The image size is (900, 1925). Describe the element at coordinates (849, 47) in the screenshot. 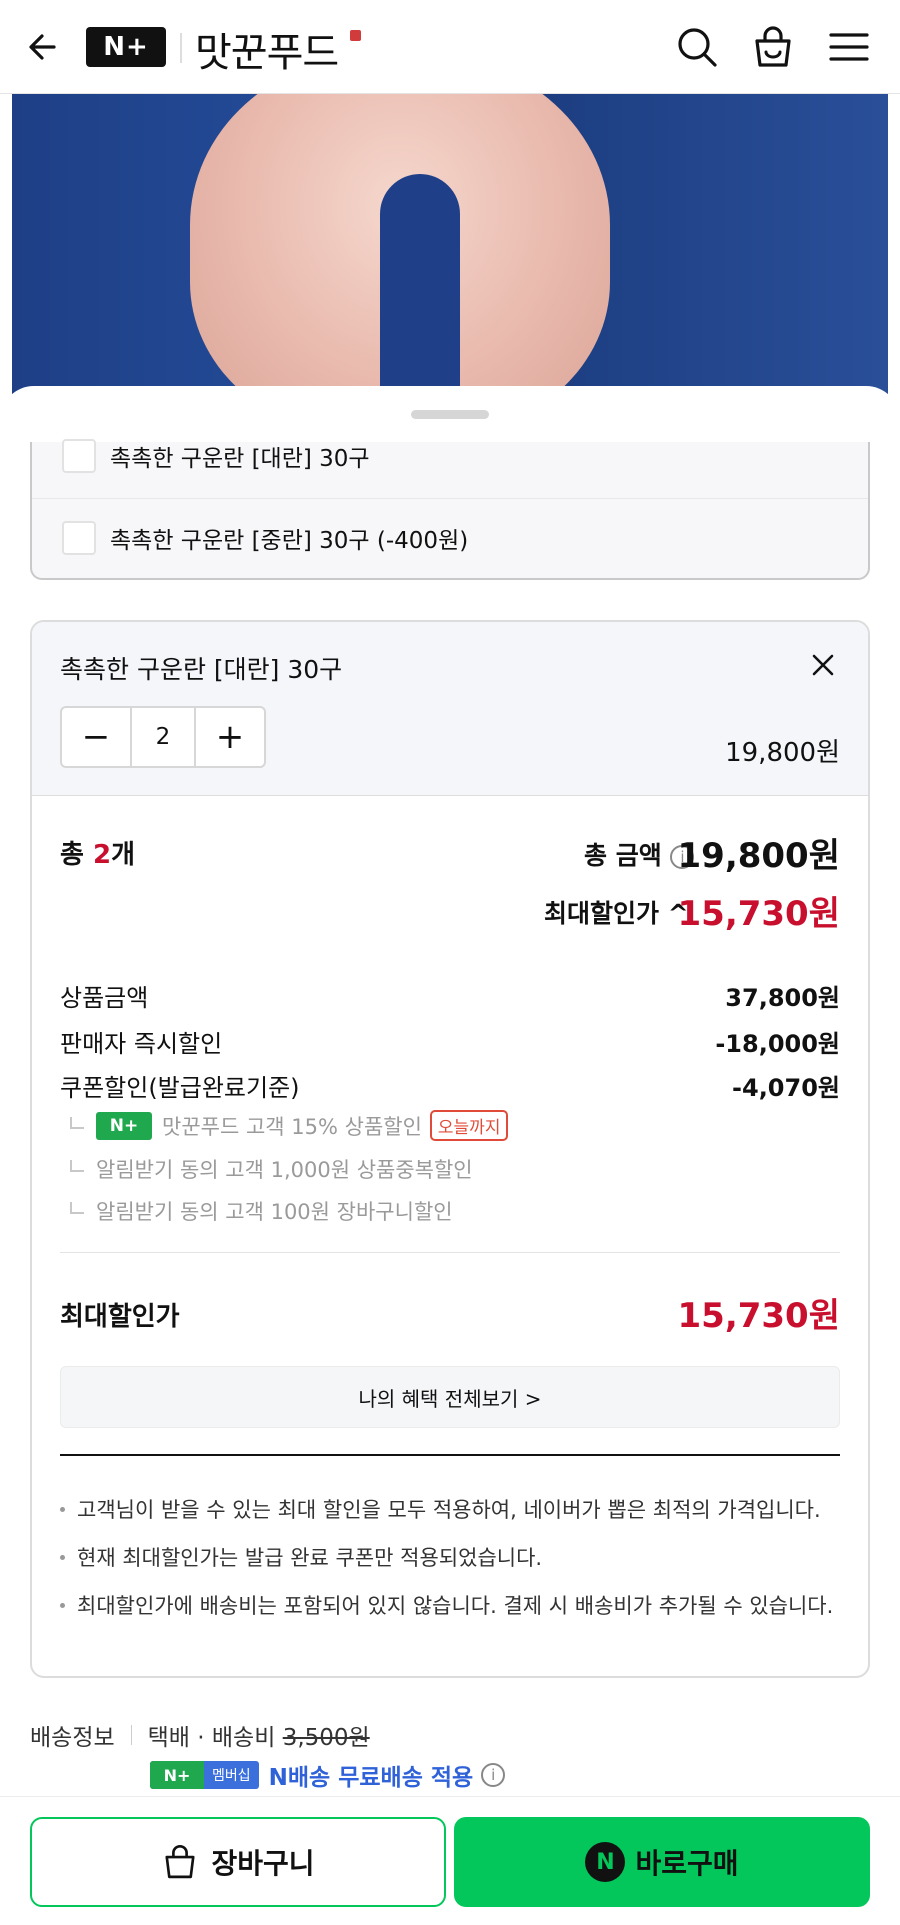

I see `menu-icon` at that location.